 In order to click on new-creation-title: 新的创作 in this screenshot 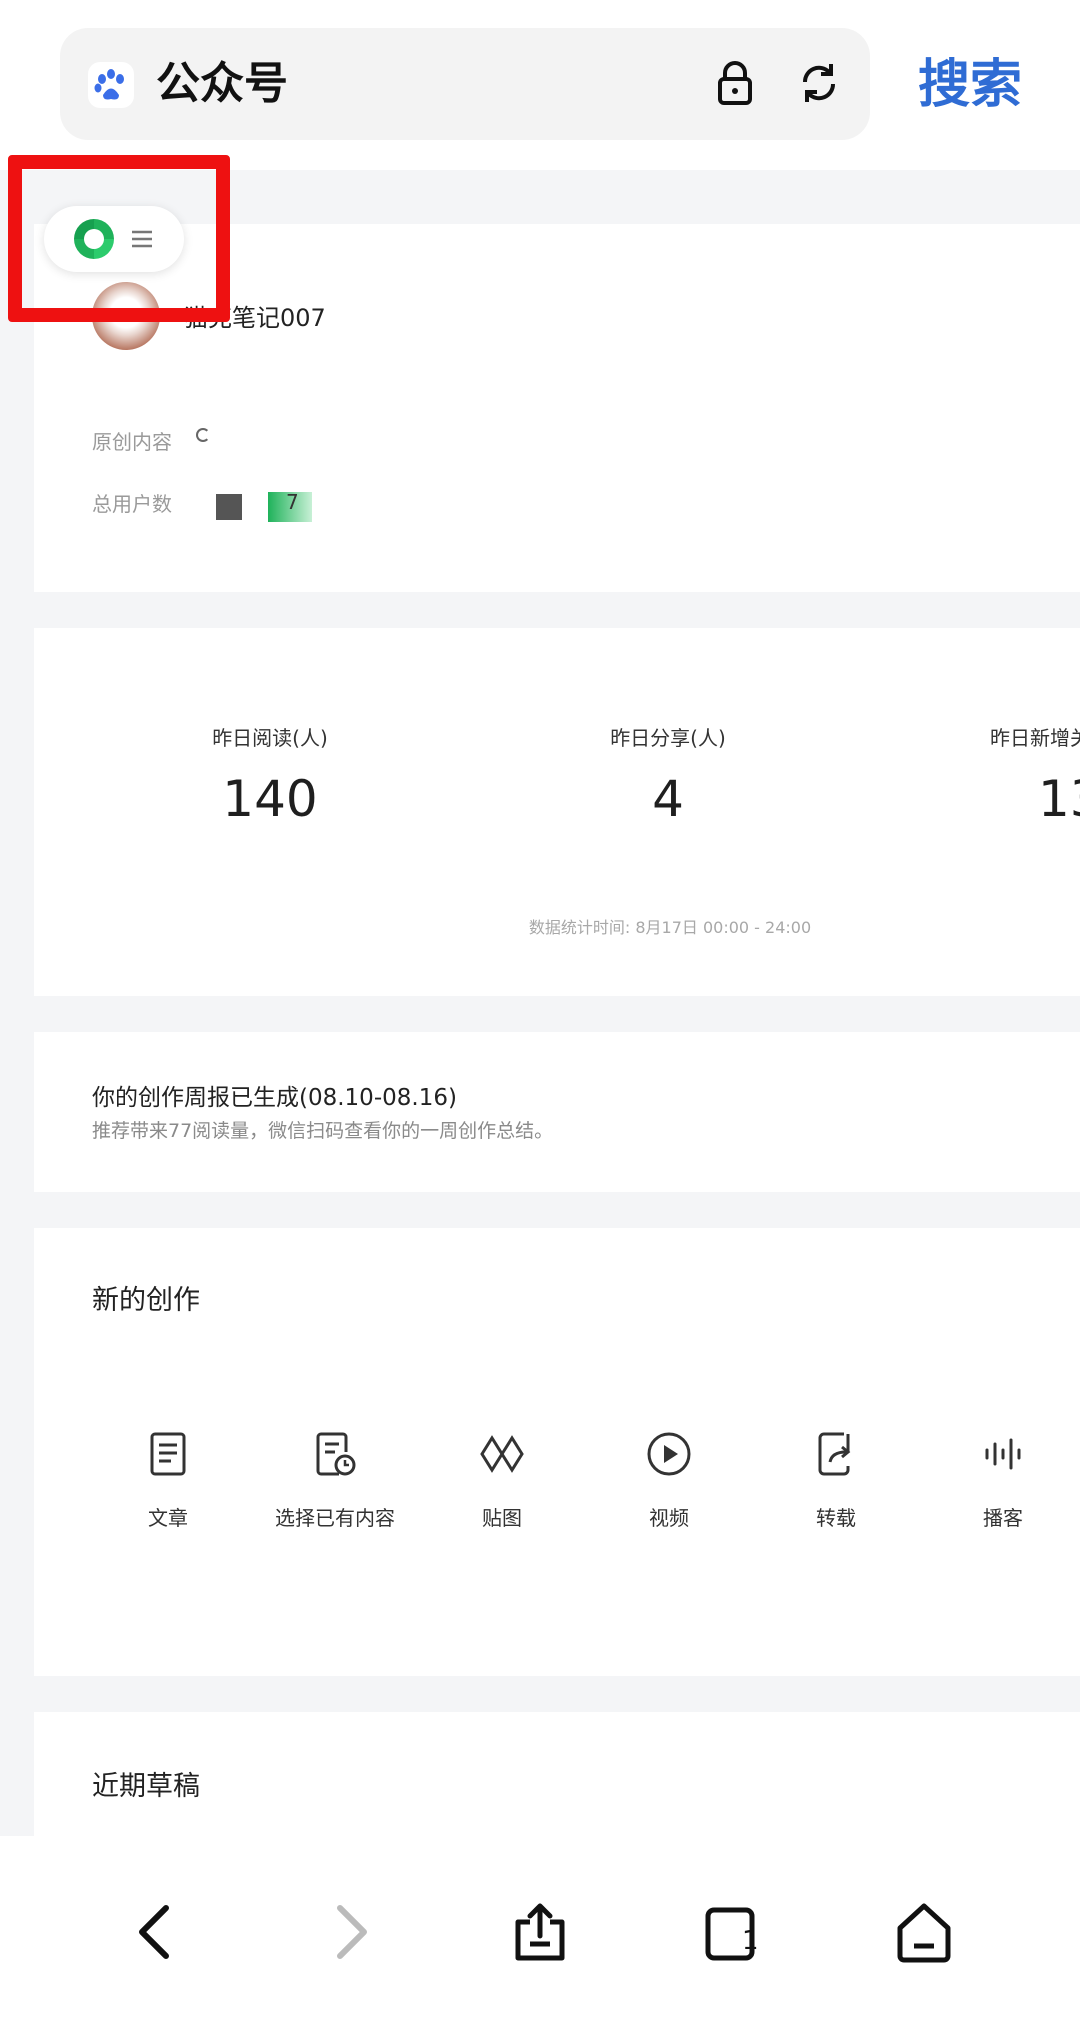, I will do `click(146, 1300)`.